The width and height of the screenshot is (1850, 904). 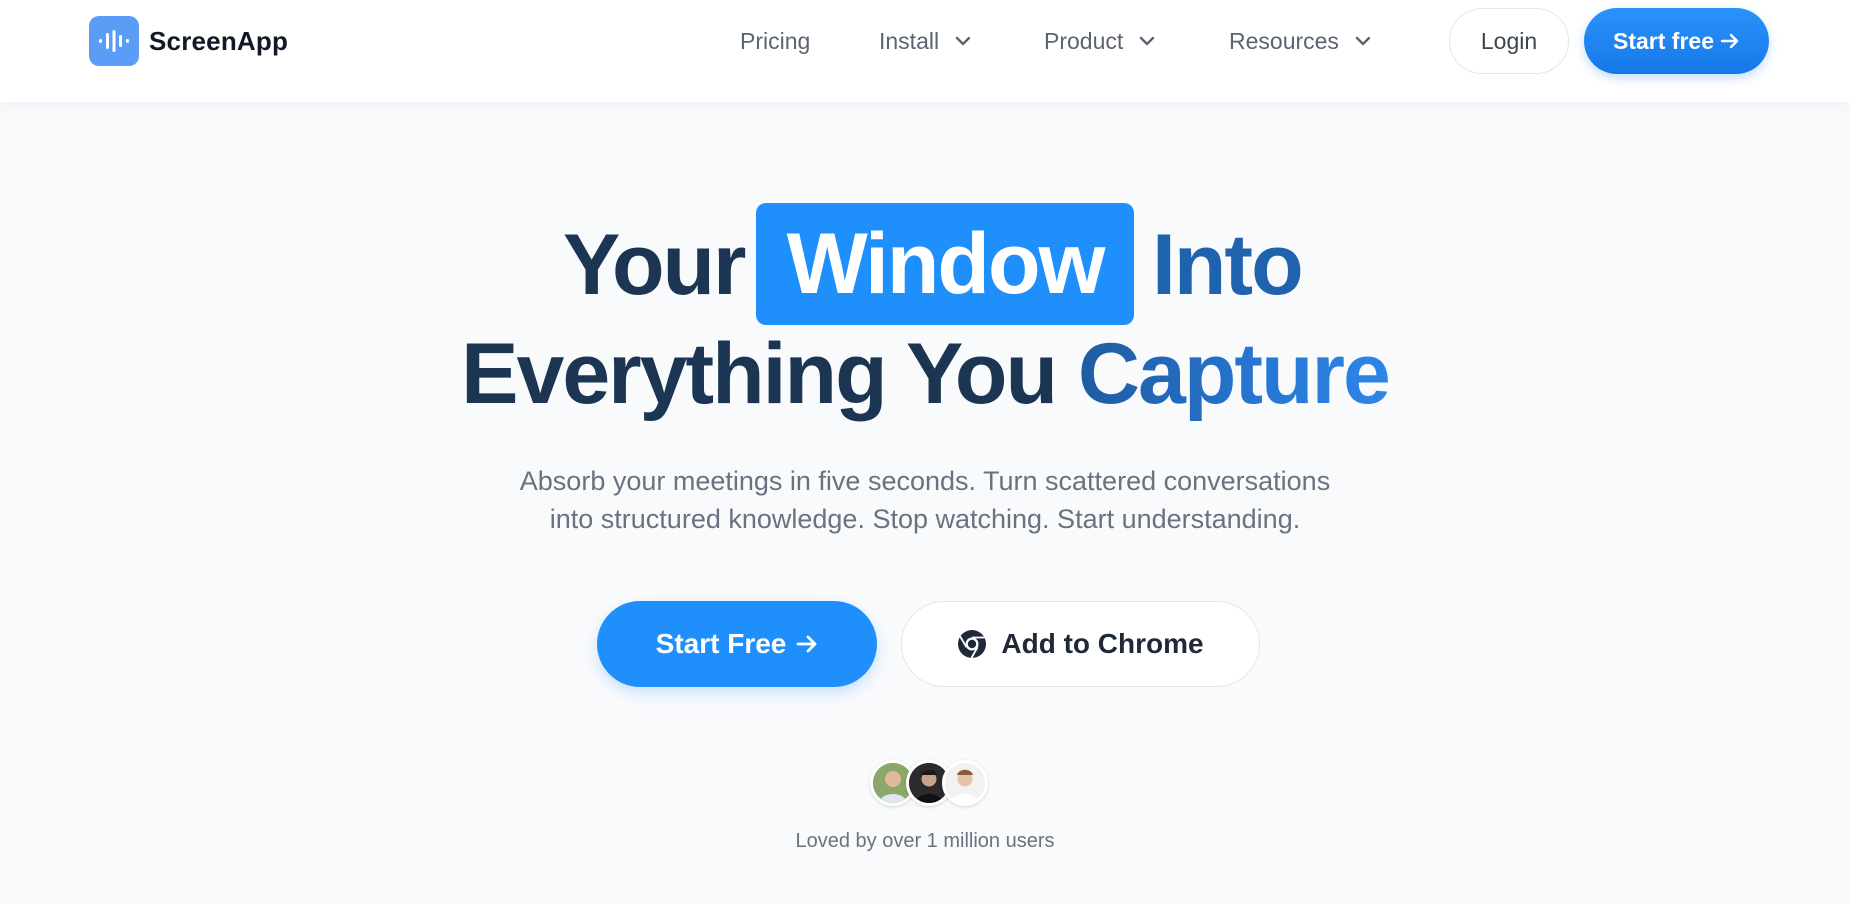 I want to click on headline-word-your: Your, so click(x=655, y=265).